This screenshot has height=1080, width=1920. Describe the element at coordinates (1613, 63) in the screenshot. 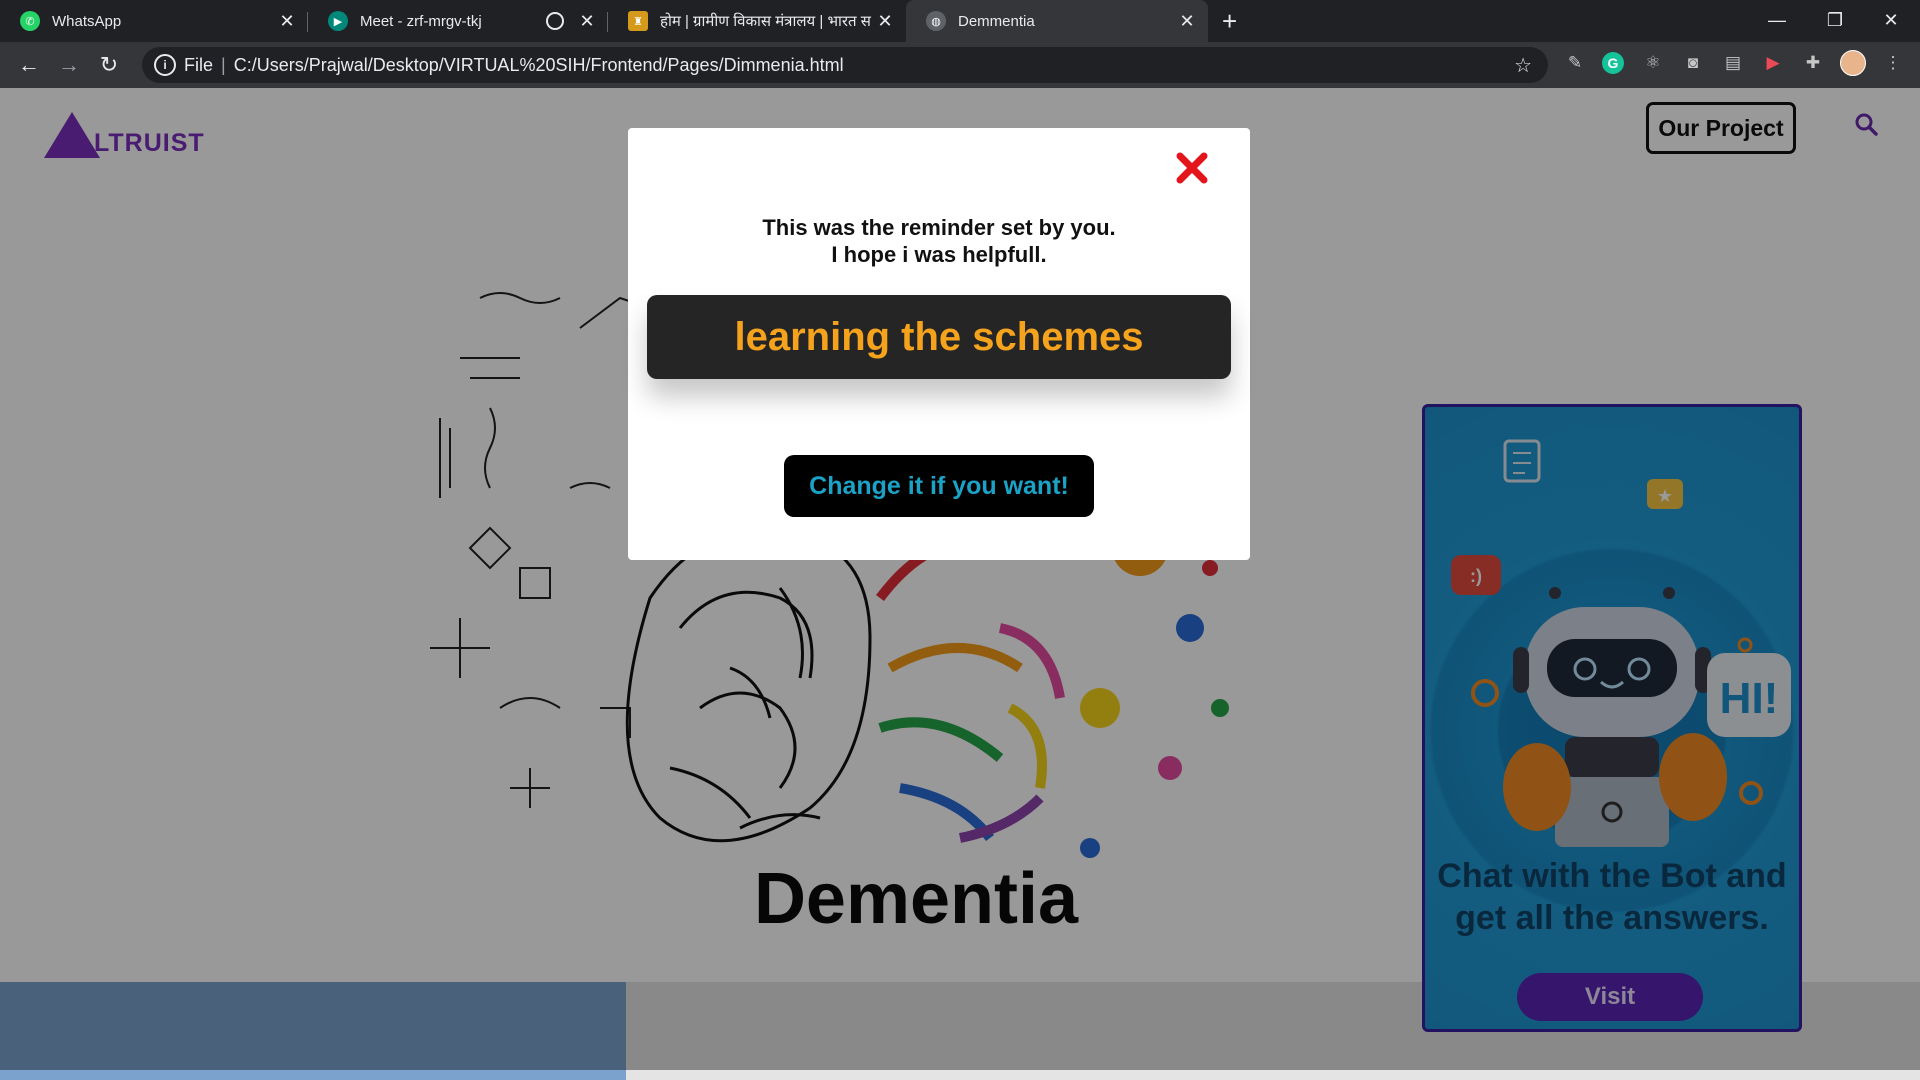

I see `grammarly-icon: G` at that location.